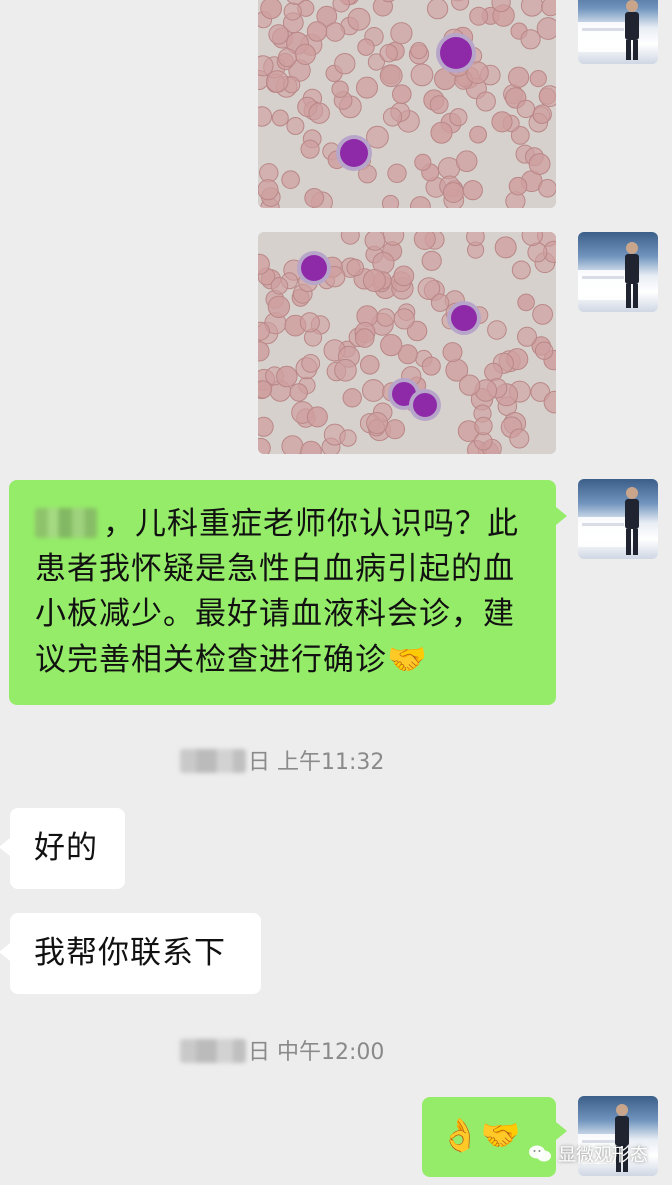 The height and width of the screenshot is (1185, 672). What do you see at coordinates (130, 953) in the screenshot?
I see `message-text: 我帮你联系下` at bounding box center [130, 953].